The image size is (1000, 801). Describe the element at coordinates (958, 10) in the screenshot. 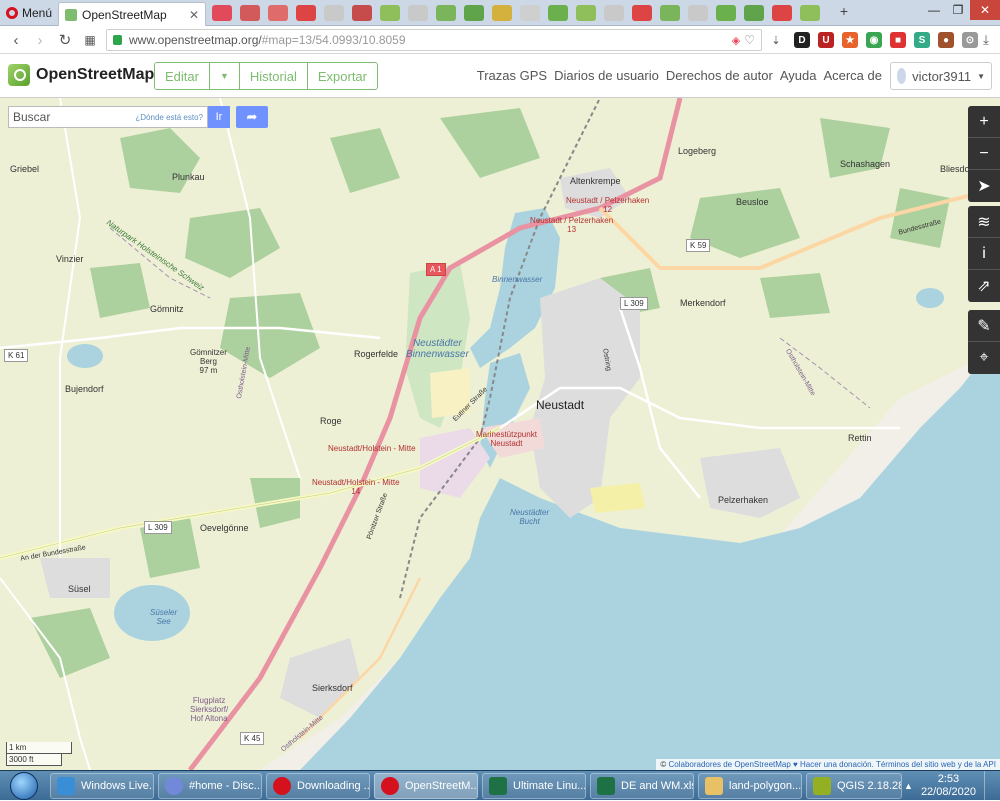

I see `restore-icon: ❐` at that location.